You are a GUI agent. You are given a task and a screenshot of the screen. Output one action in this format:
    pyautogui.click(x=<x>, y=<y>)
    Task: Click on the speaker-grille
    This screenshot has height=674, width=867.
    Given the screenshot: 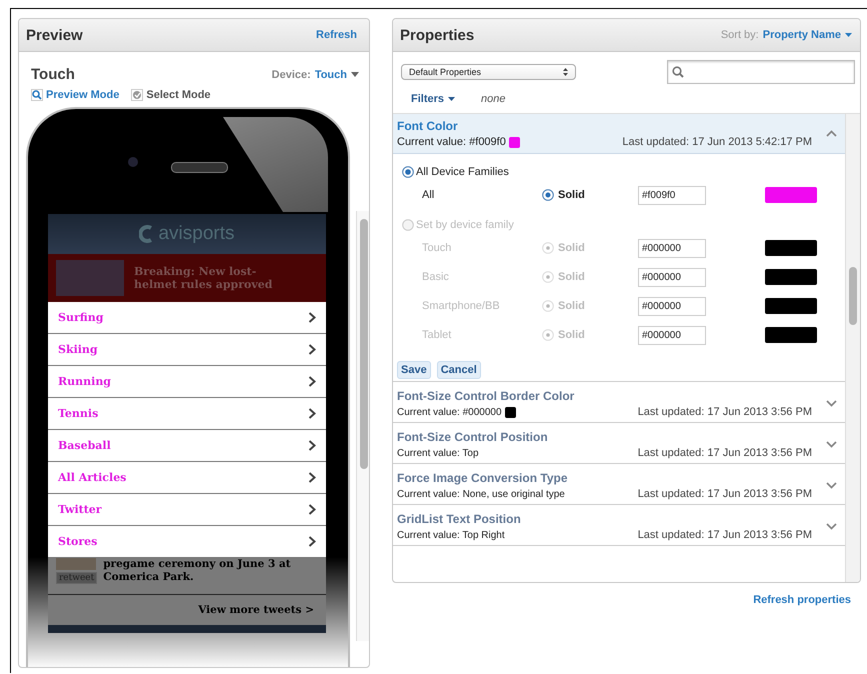 What is the action you would take?
    pyautogui.click(x=199, y=167)
    